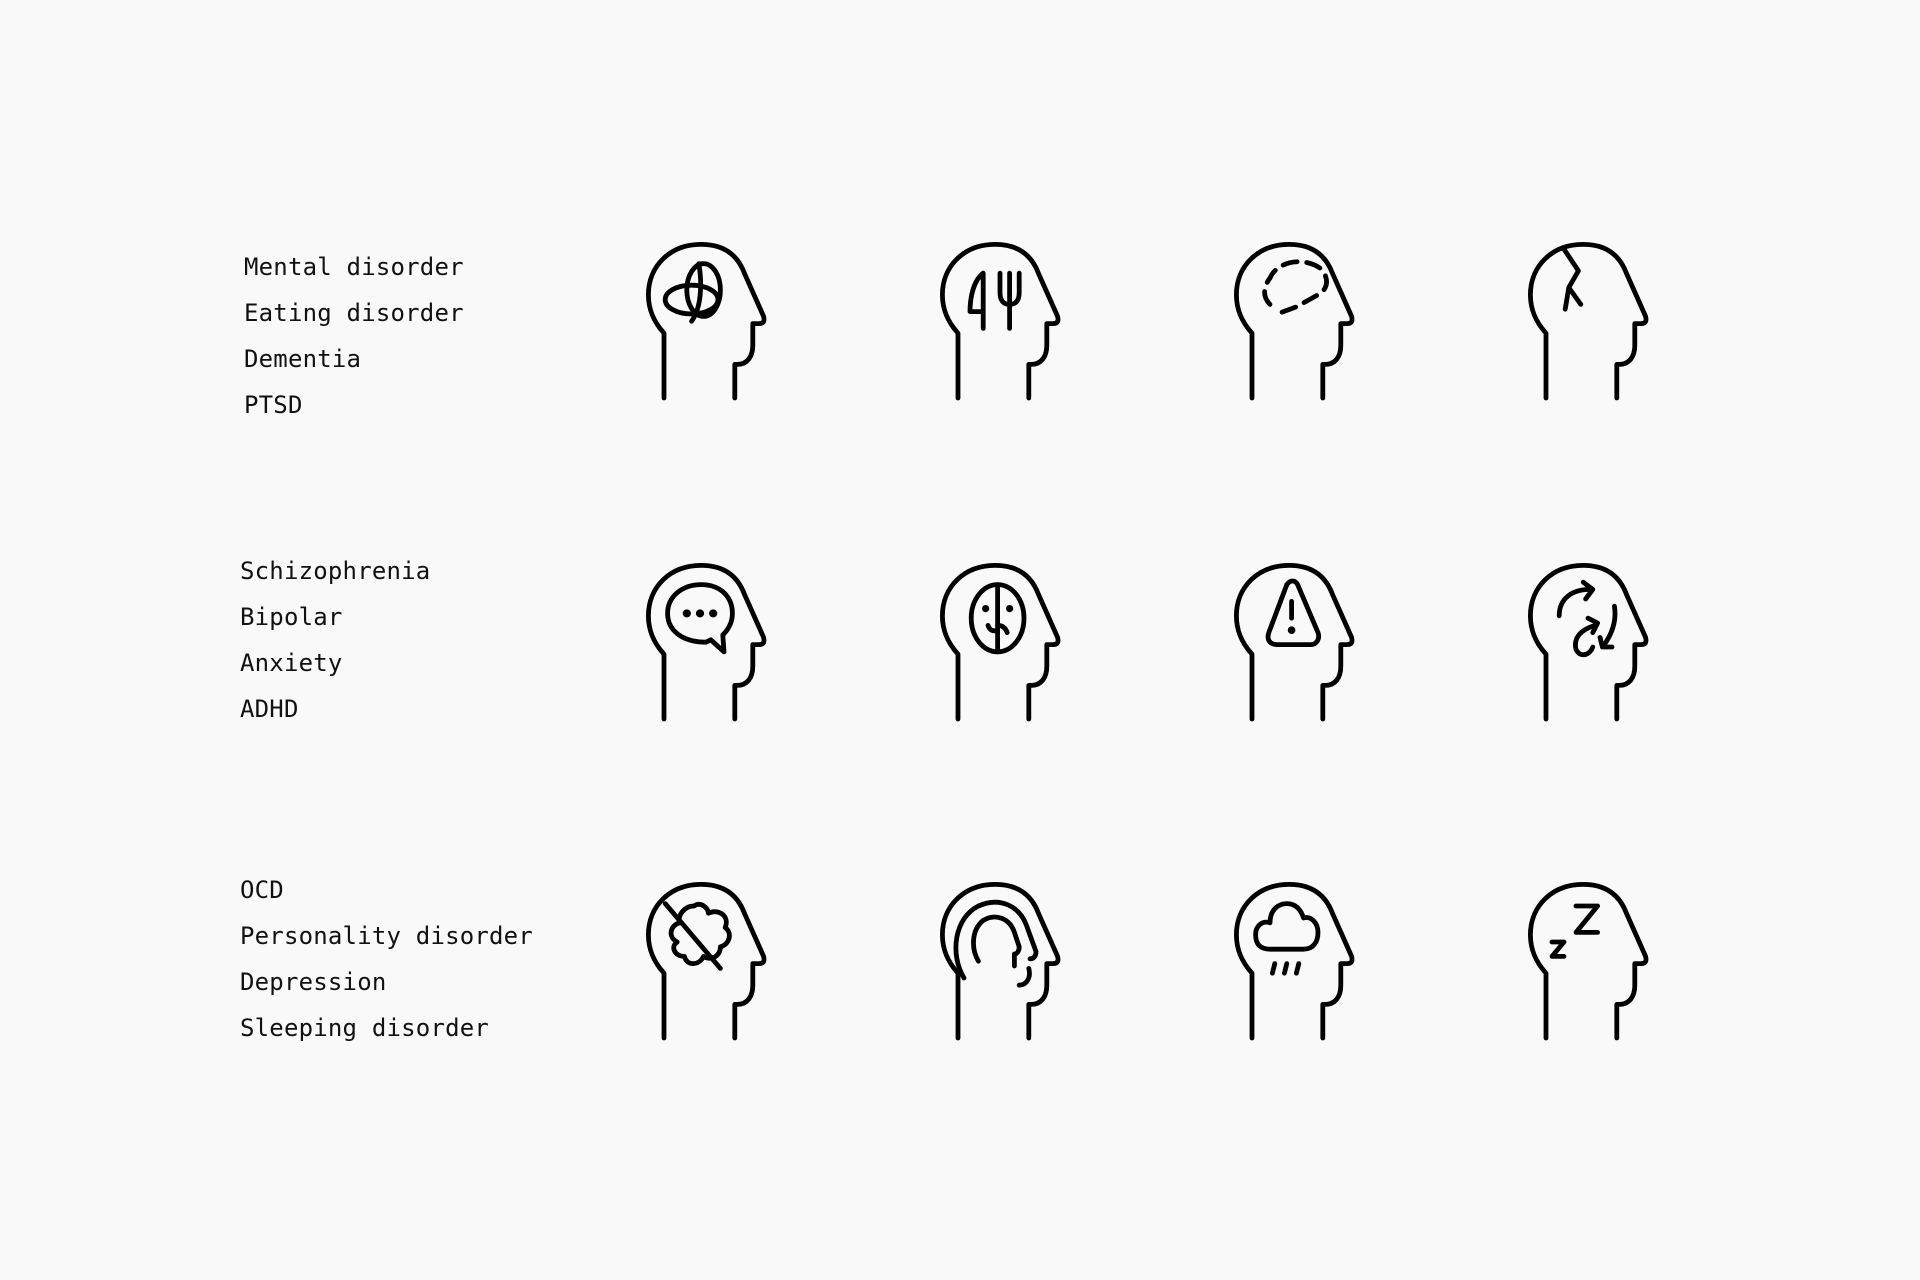 Image resolution: width=1920 pixels, height=1280 pixels. What do you see at coordinates (1012, 642) in the screenshot?
I see `head-split-face-icon` at bounding box center [1012, 642].